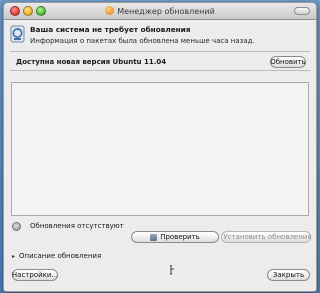  Describe the element at coordinates (17, 34) in the screenshot. I see `update-manager-icon` at that location.